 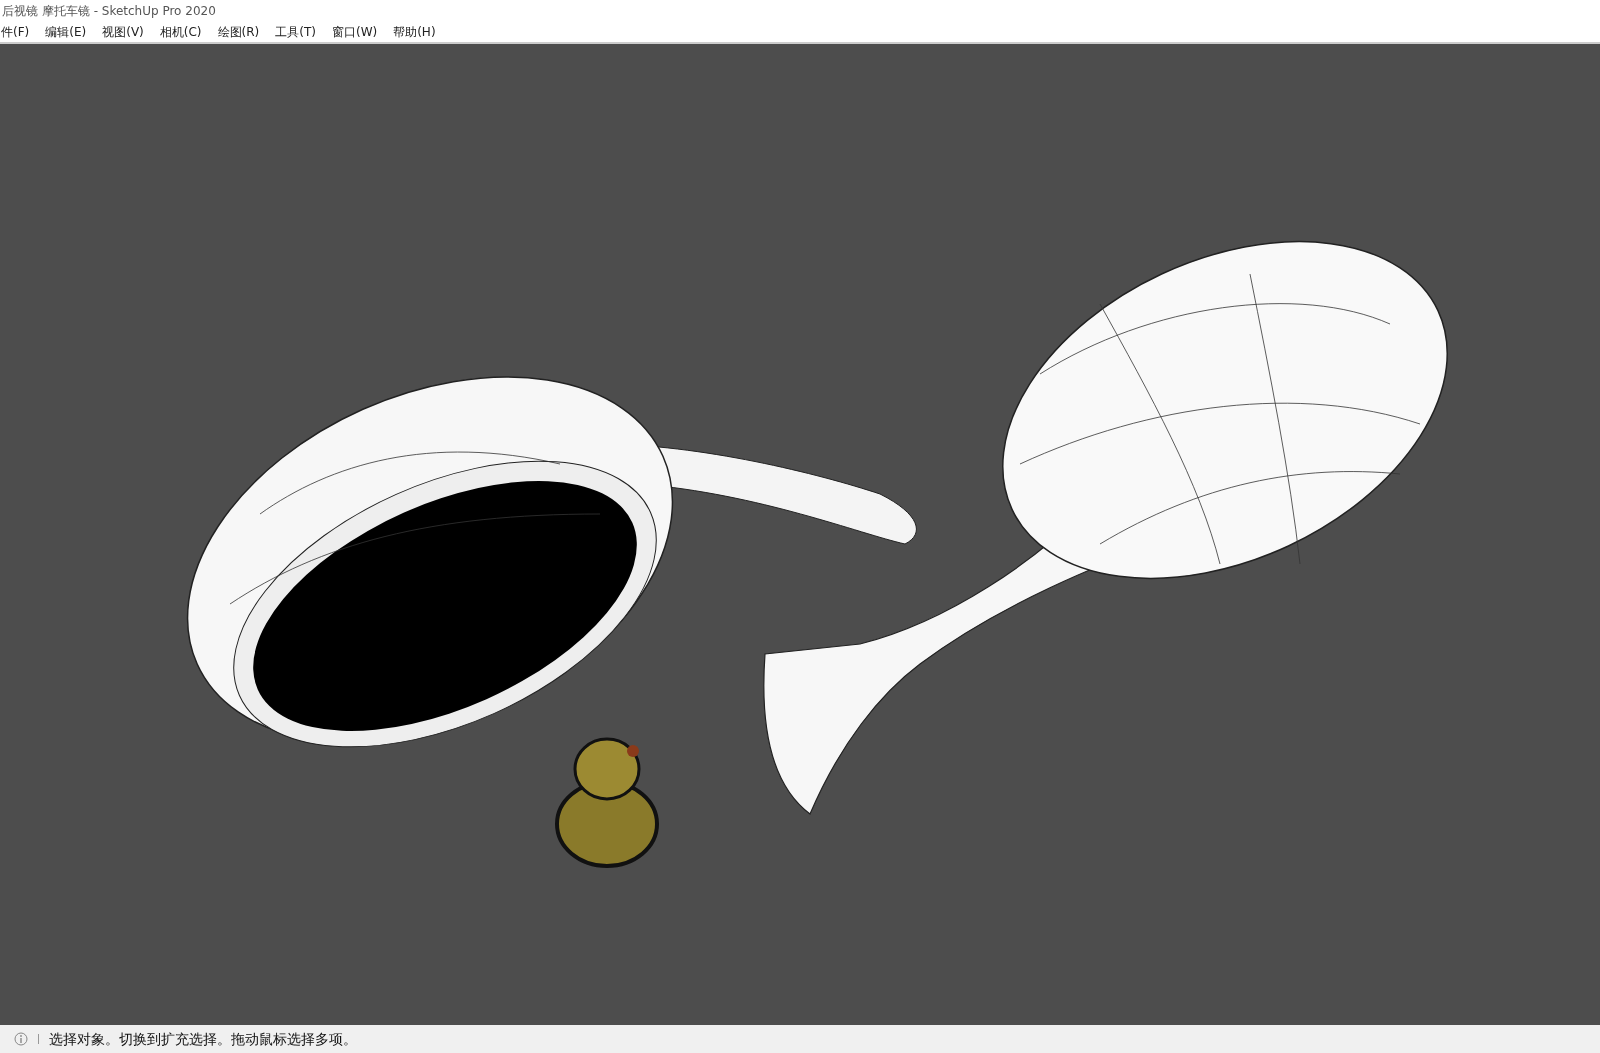 I want to click on menu-item: 视图(V), so click(x=123, y=32).